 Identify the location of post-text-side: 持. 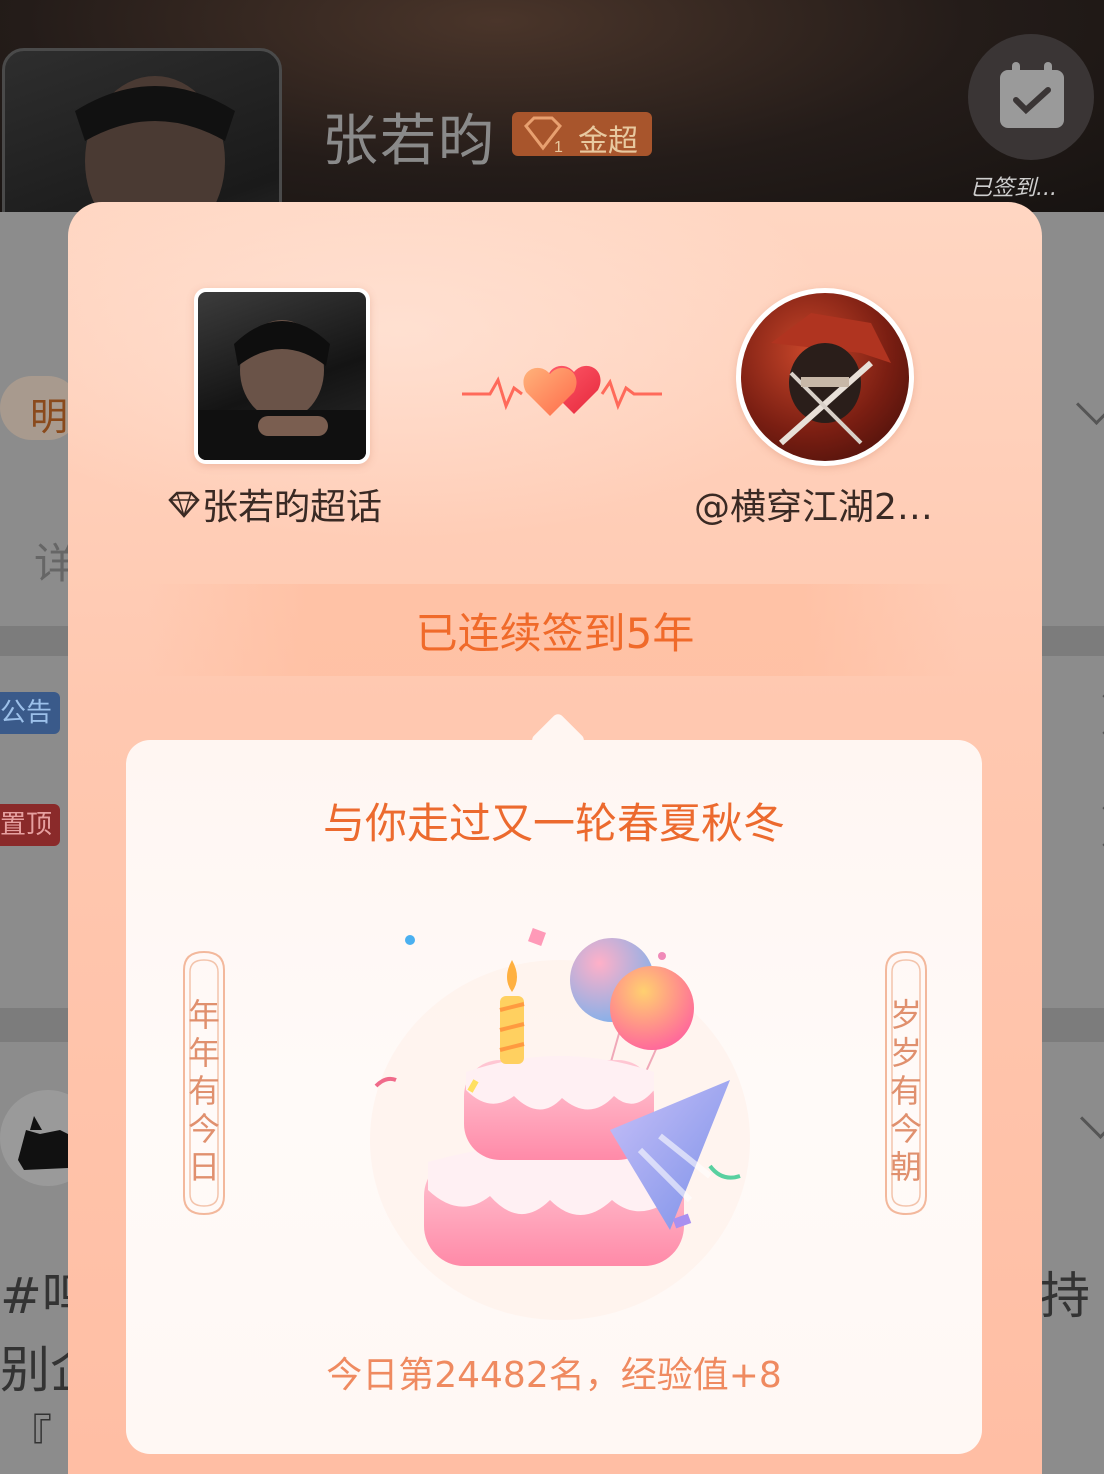
(1065, 1292).